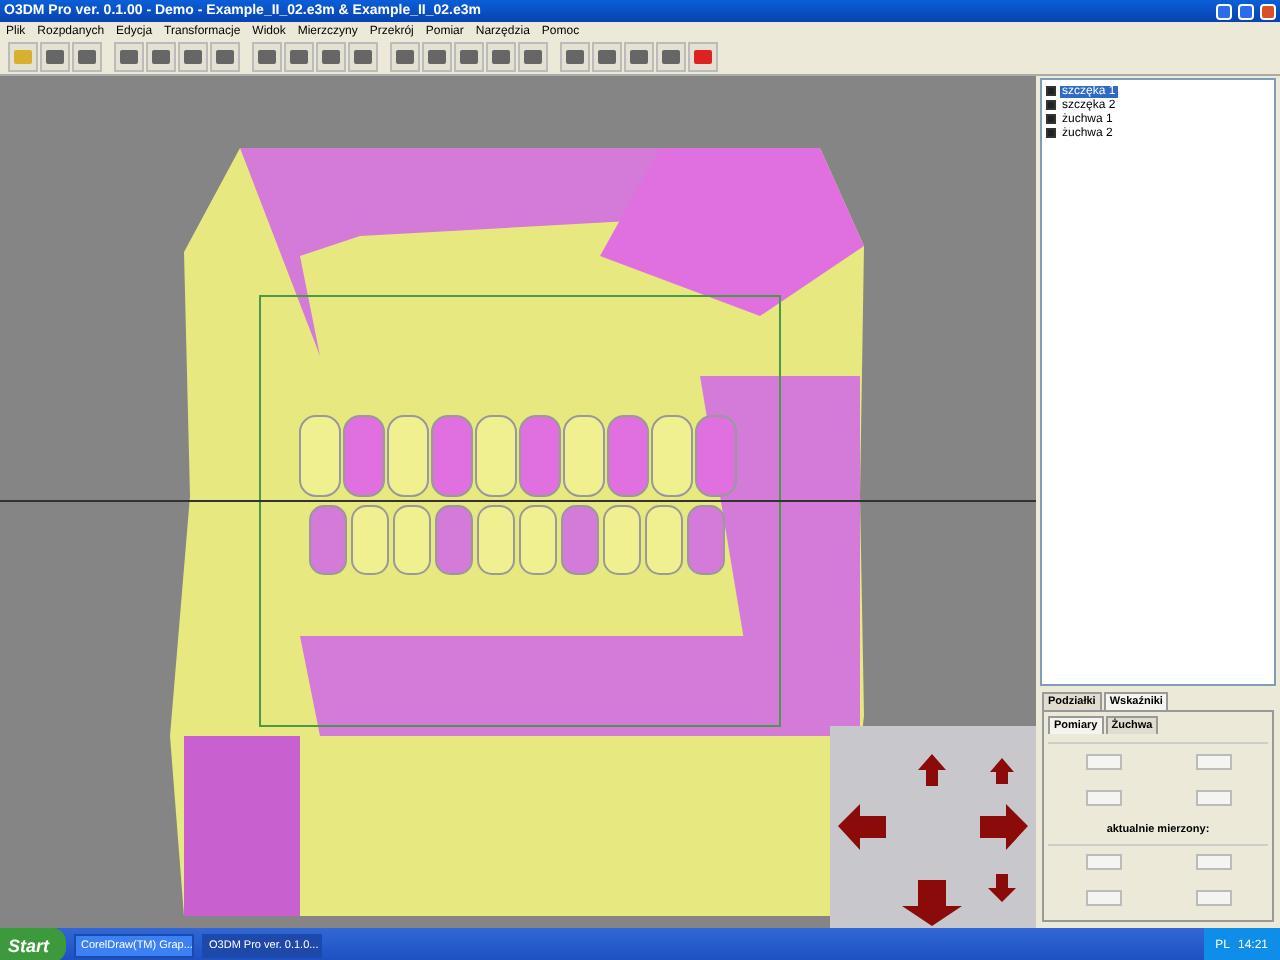 This screenshot has width=1280, height=960. I want to click on close-button, so click(1268, 11).